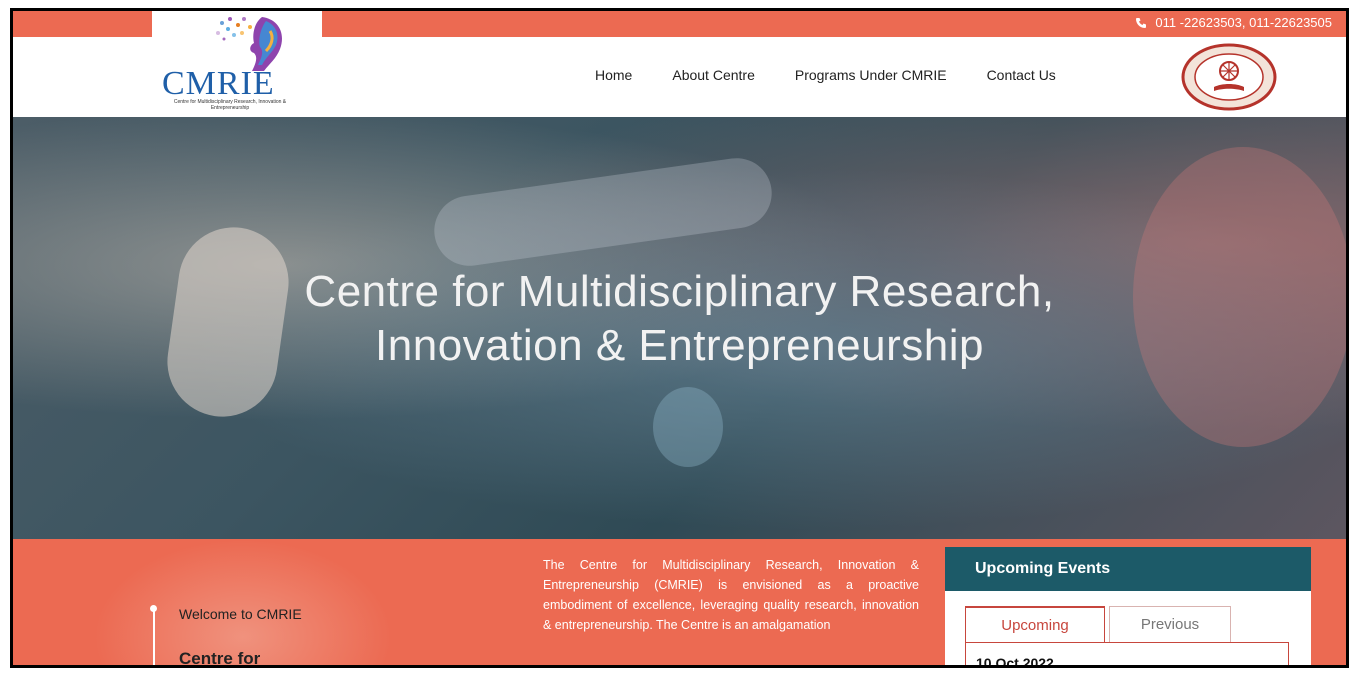  I want to click on hero-title-line1: Centre for Multidisciplinary Research,, so click(679, 291).